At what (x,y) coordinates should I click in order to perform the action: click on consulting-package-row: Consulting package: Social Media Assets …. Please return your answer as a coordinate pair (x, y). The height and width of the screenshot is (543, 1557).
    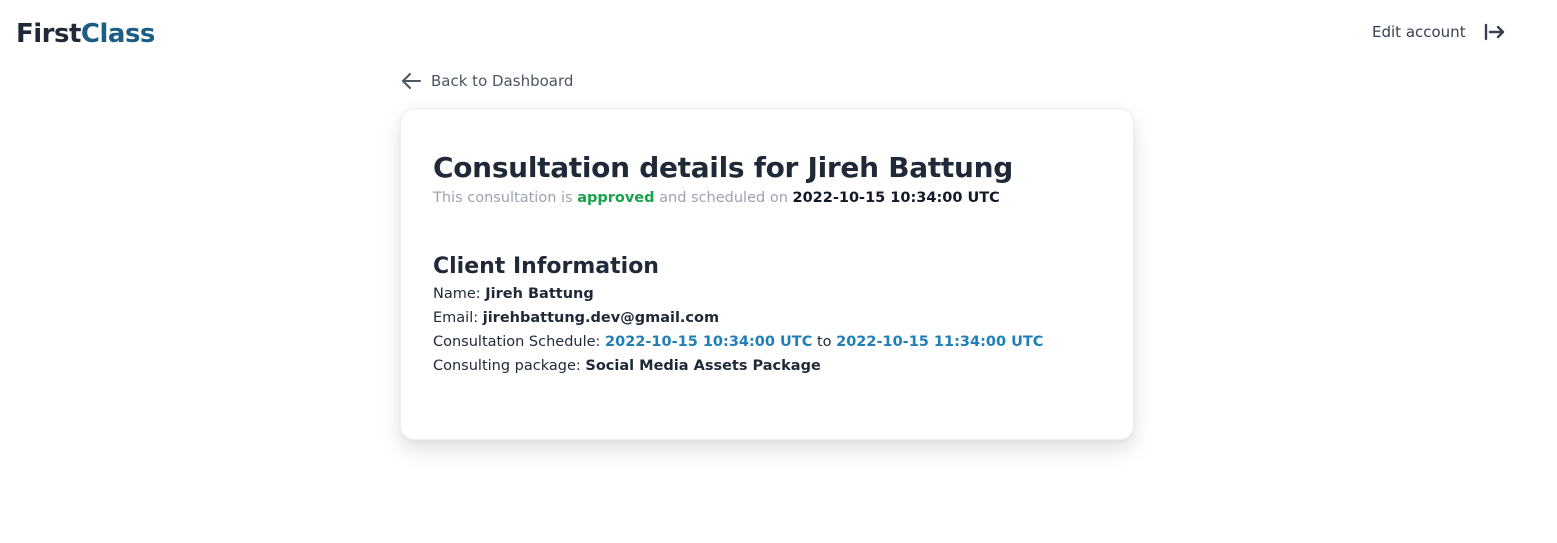
    Looking at the image, I should click on (768, 366).